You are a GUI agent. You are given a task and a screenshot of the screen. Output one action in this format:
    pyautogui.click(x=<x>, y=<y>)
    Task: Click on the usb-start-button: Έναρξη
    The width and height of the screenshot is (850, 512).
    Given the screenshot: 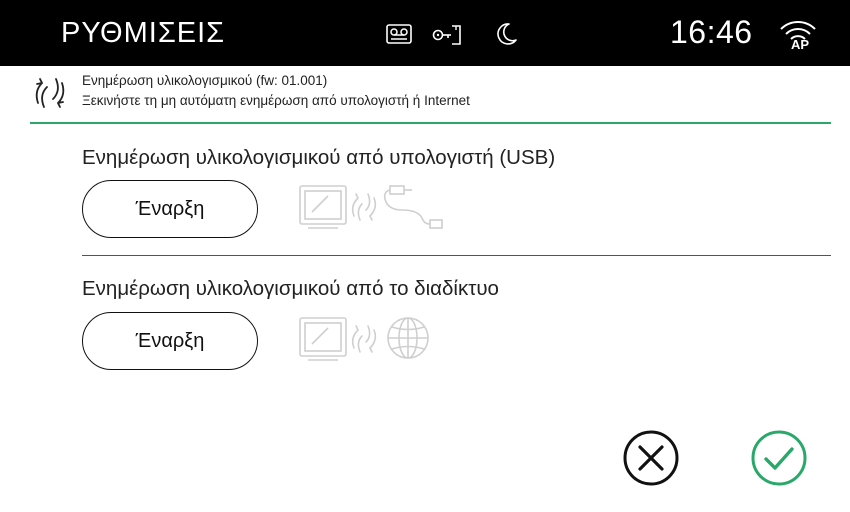 What is the action you would take?
    pyautogui.click(x=170, y=209)
    